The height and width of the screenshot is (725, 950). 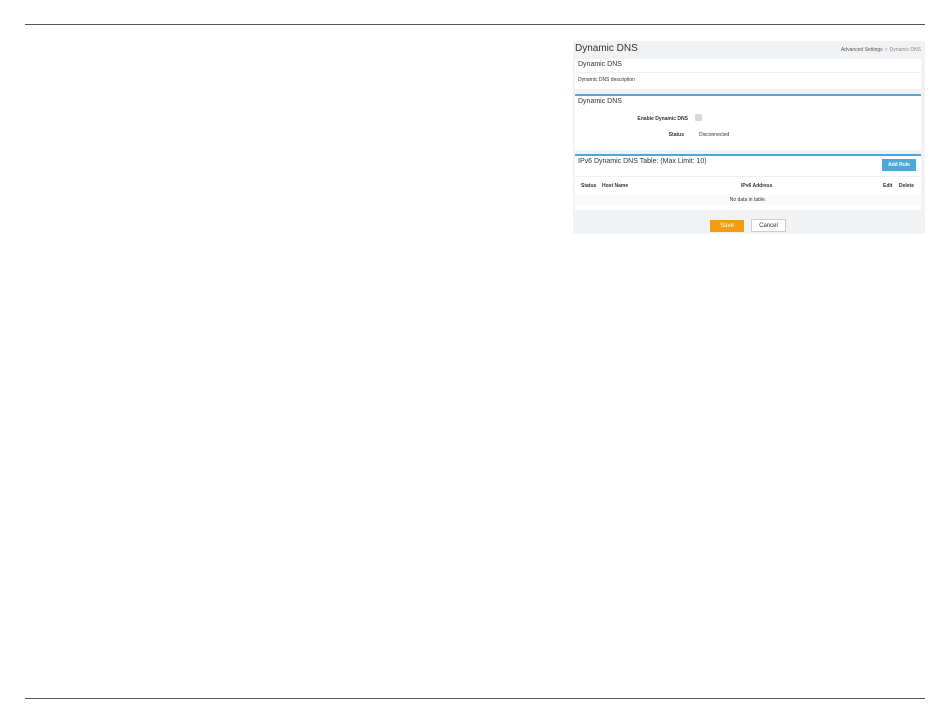 I want to click on column-header-edit: Edit, so click(x=888, y=186).